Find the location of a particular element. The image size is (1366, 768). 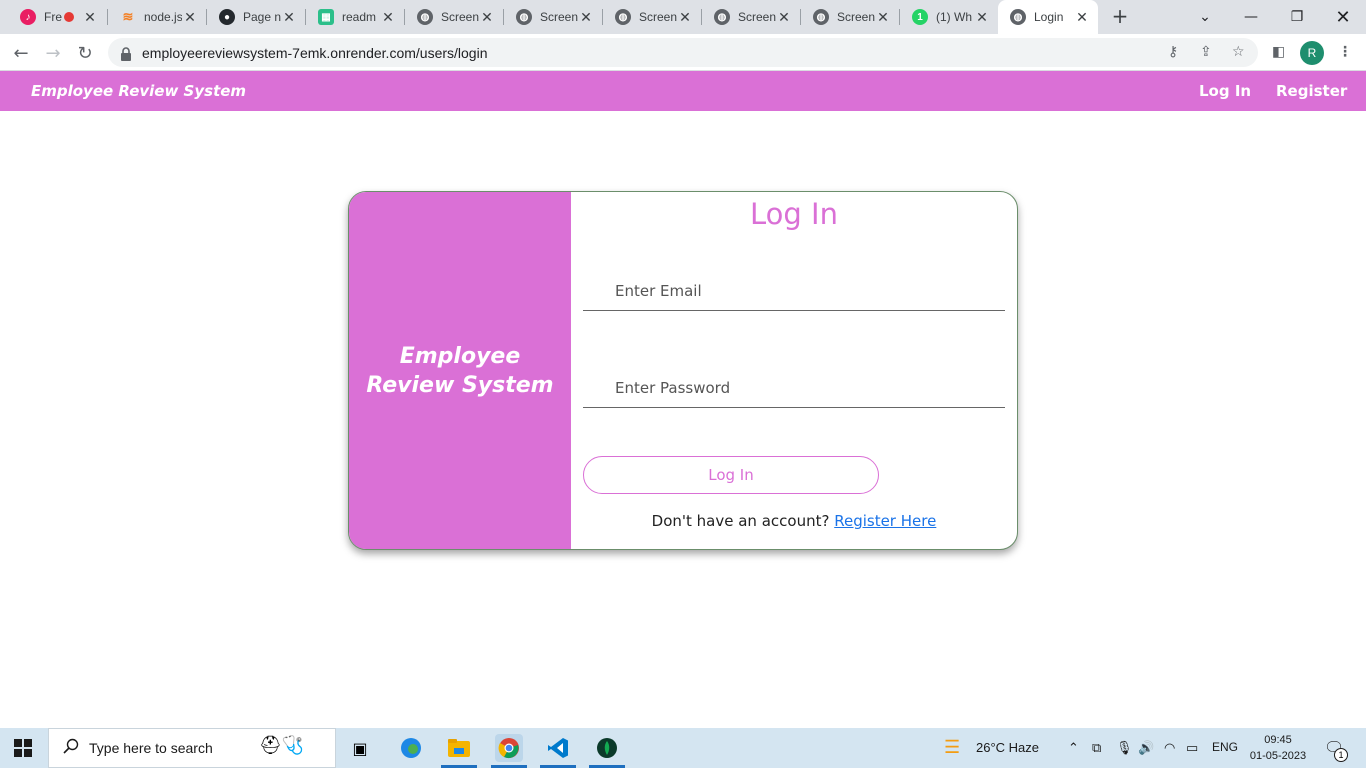

tab-title: Page n is located at coordinates (262, 17).